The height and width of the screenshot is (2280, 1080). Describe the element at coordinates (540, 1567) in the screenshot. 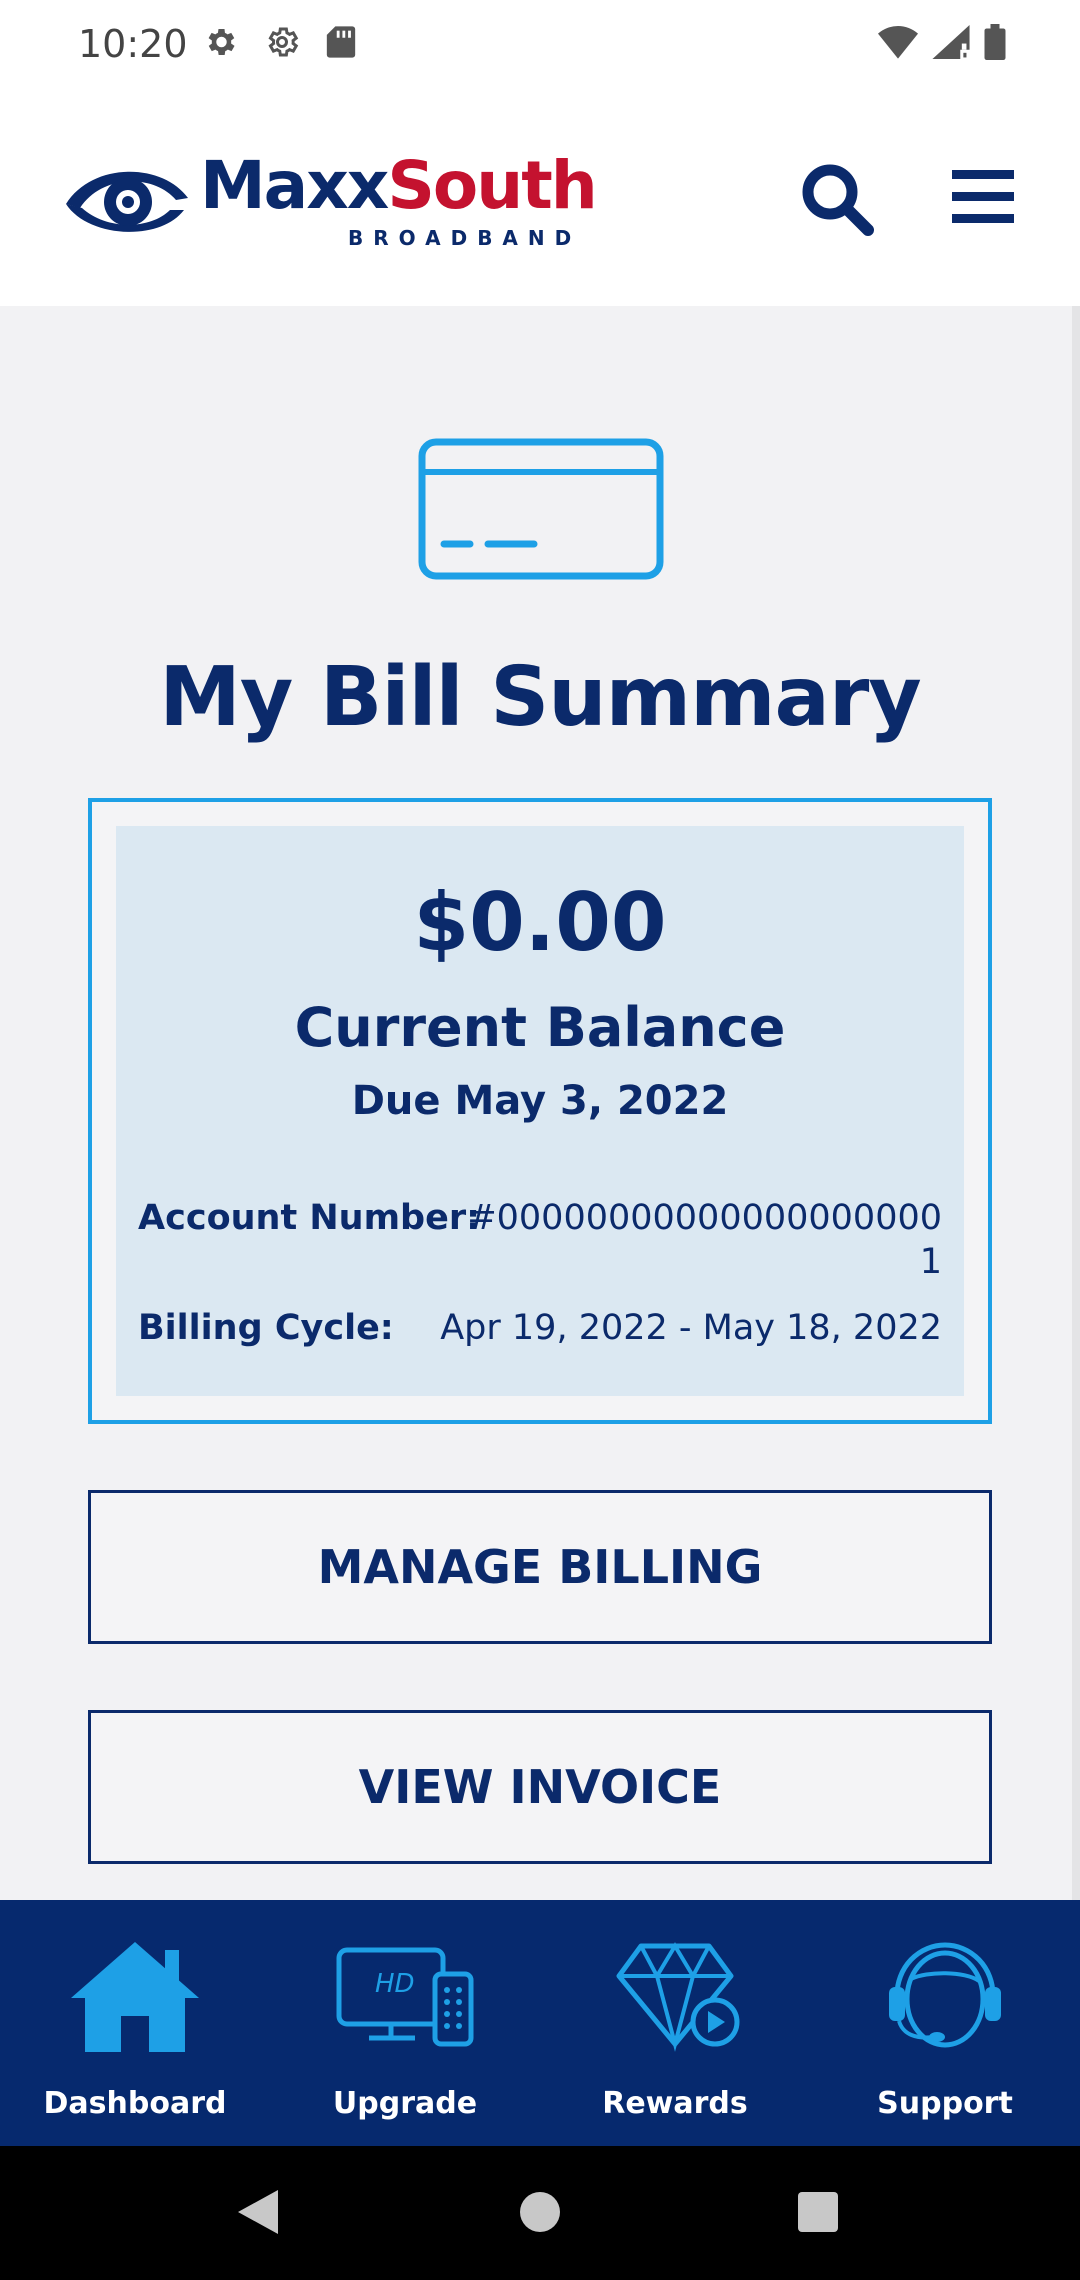

I see `manage-billing-button: MANAGE BILLING` at that location.